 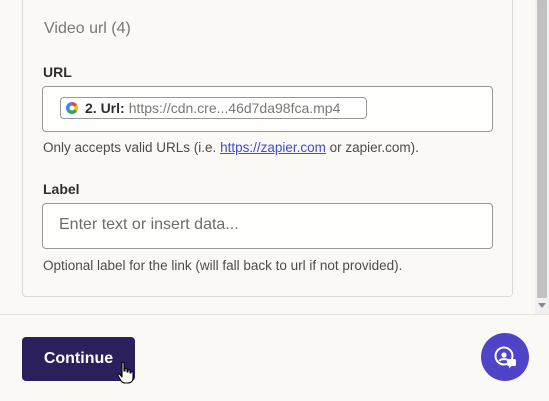 What do you see at coordinates (542, 305) in the screenshot?
I see `scroll-down-arrow-icon` at bounding box center [542, 305].